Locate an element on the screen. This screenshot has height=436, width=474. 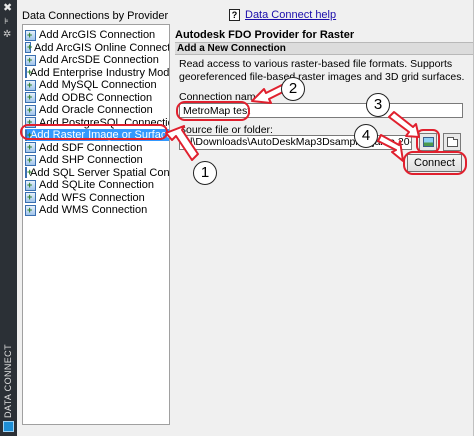
palette-strip: ✖ ⊧ ✲ DATA CONNECT is located at coordinates (8, 218).